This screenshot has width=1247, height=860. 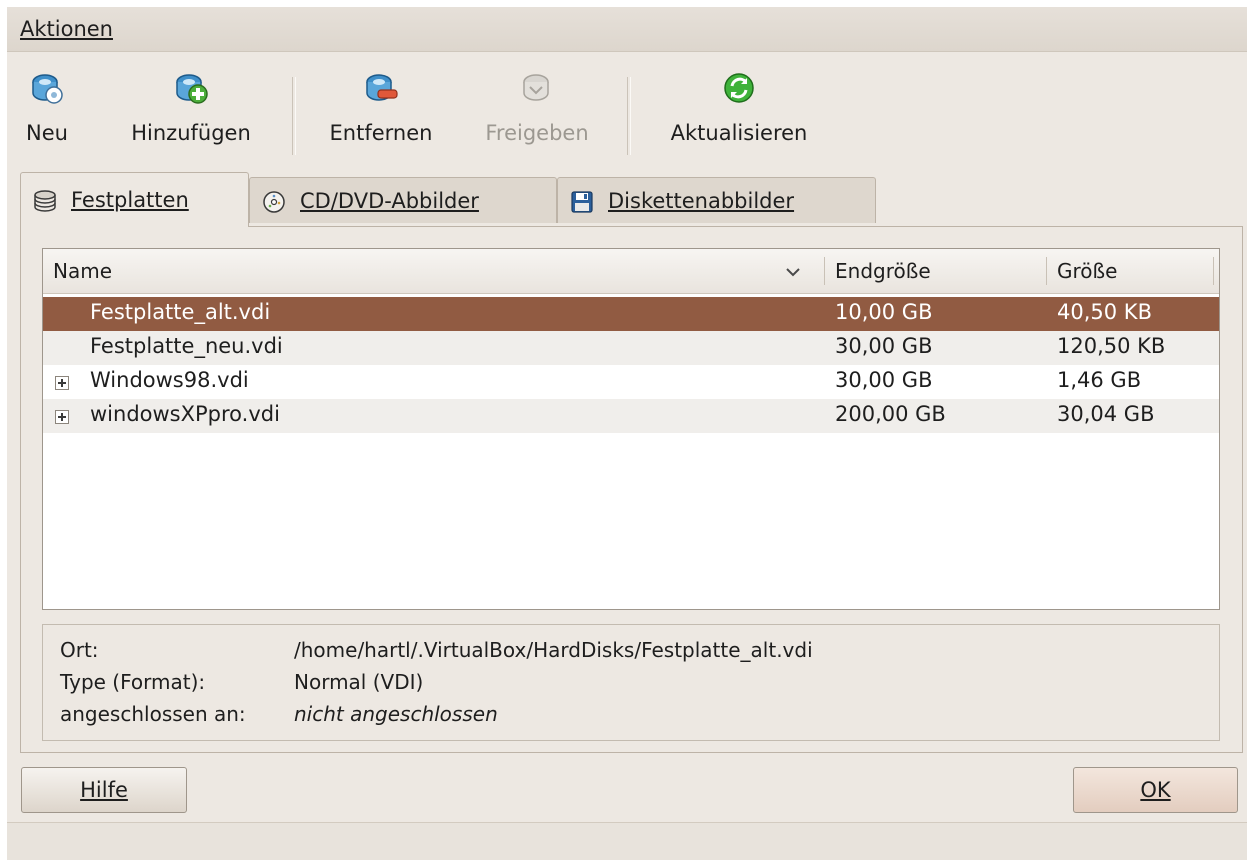 I want to click on cd-dvd-icon, so click(x=274, y=202).